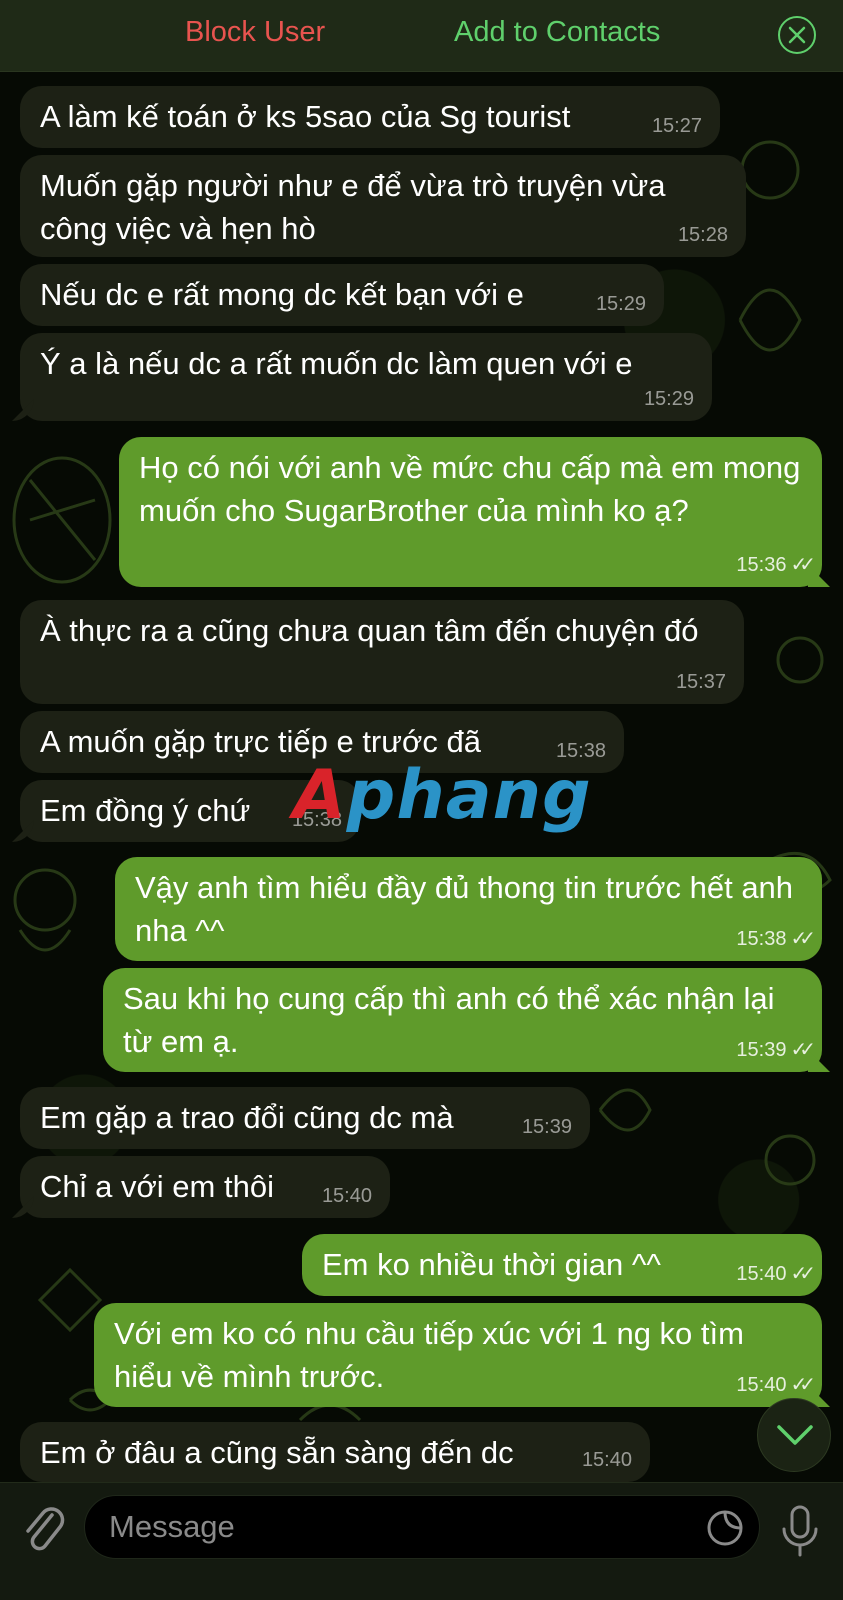 This screenshot has width=843, height=1600. I want to click on message-time-value: 15:36, so click(761, 565).